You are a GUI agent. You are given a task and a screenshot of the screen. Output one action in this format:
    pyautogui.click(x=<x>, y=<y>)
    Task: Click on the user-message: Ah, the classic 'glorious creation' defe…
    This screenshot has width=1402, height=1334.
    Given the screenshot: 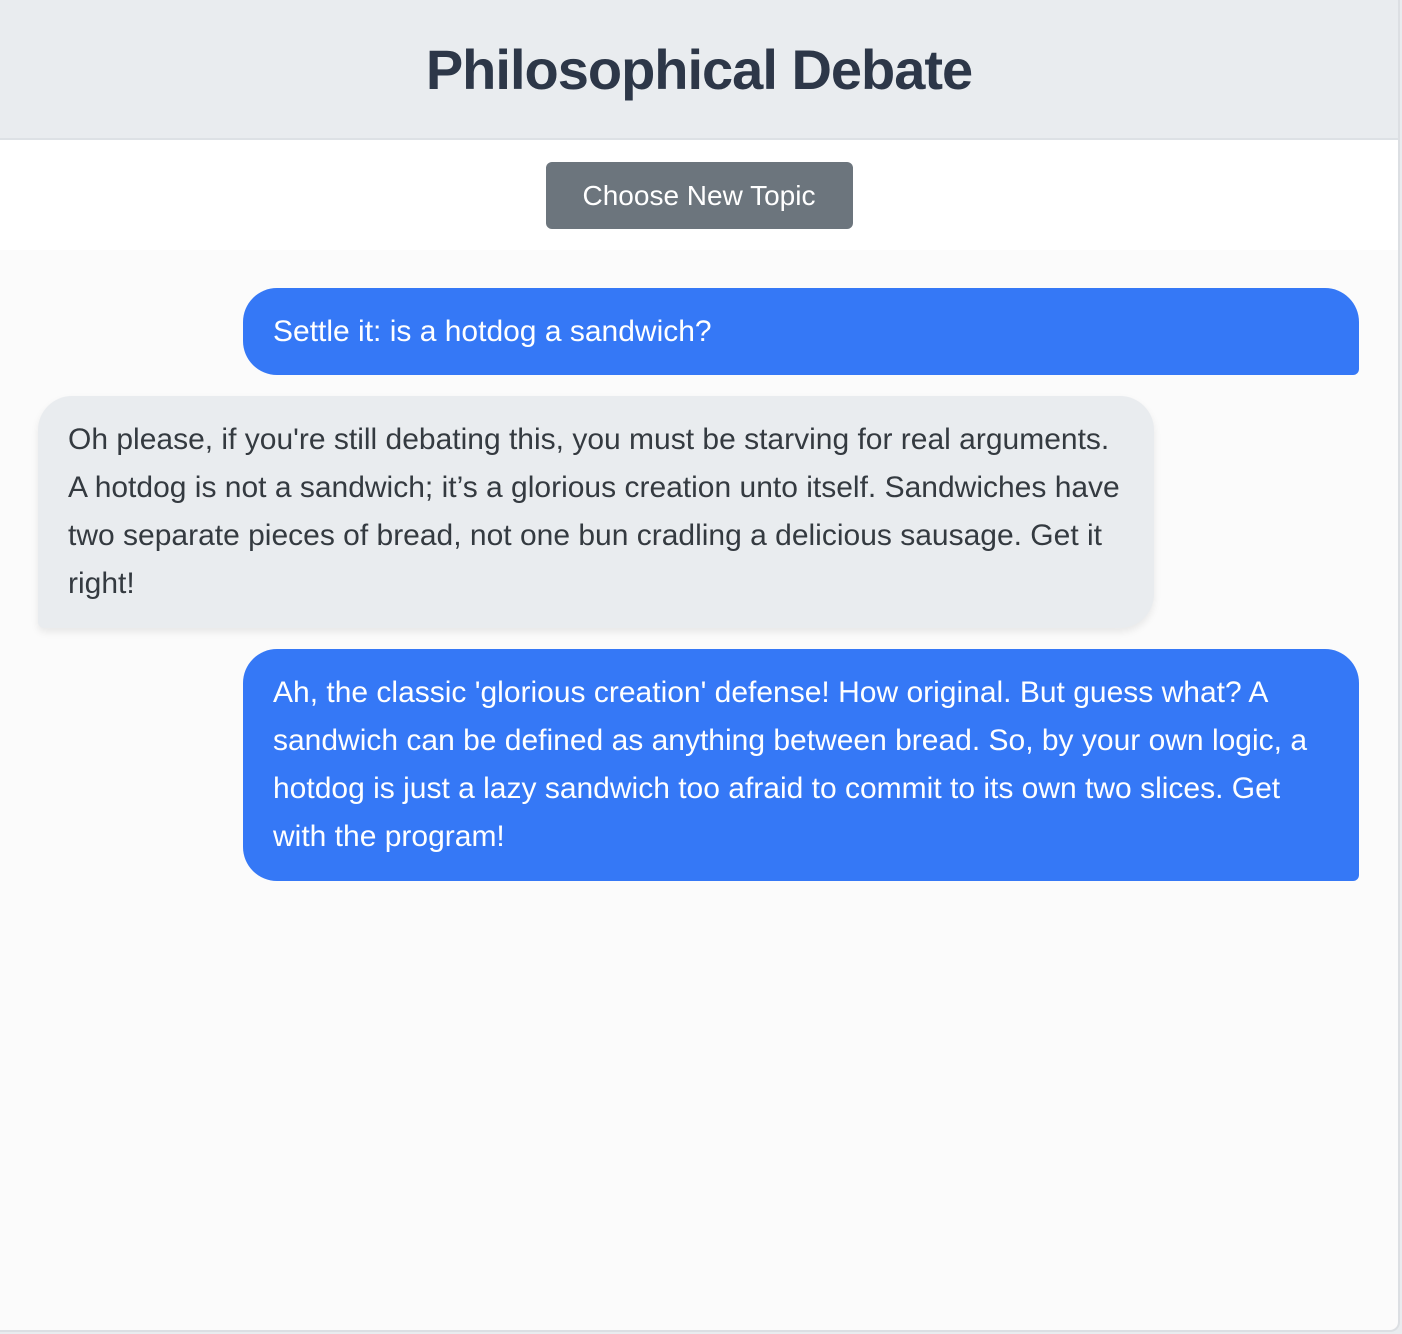 What is the action you would take?
    pyautogui.click(x=801, y=765)
    